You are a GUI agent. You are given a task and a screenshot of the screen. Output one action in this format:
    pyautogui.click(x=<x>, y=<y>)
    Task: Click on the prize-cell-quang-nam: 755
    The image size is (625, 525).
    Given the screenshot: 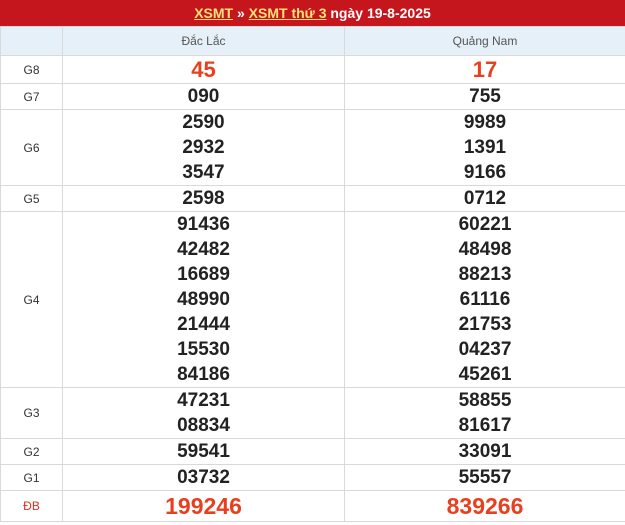 What is the action you would take?
    pyautogui.click(x=484, y=96)
    